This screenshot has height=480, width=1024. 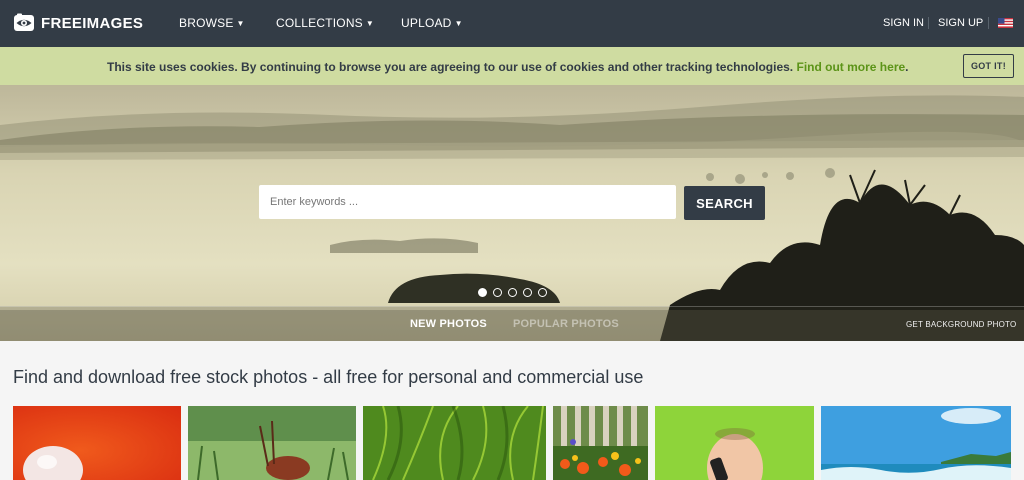 I want to click on photo-beach-waves, so click(x=916, y=443).